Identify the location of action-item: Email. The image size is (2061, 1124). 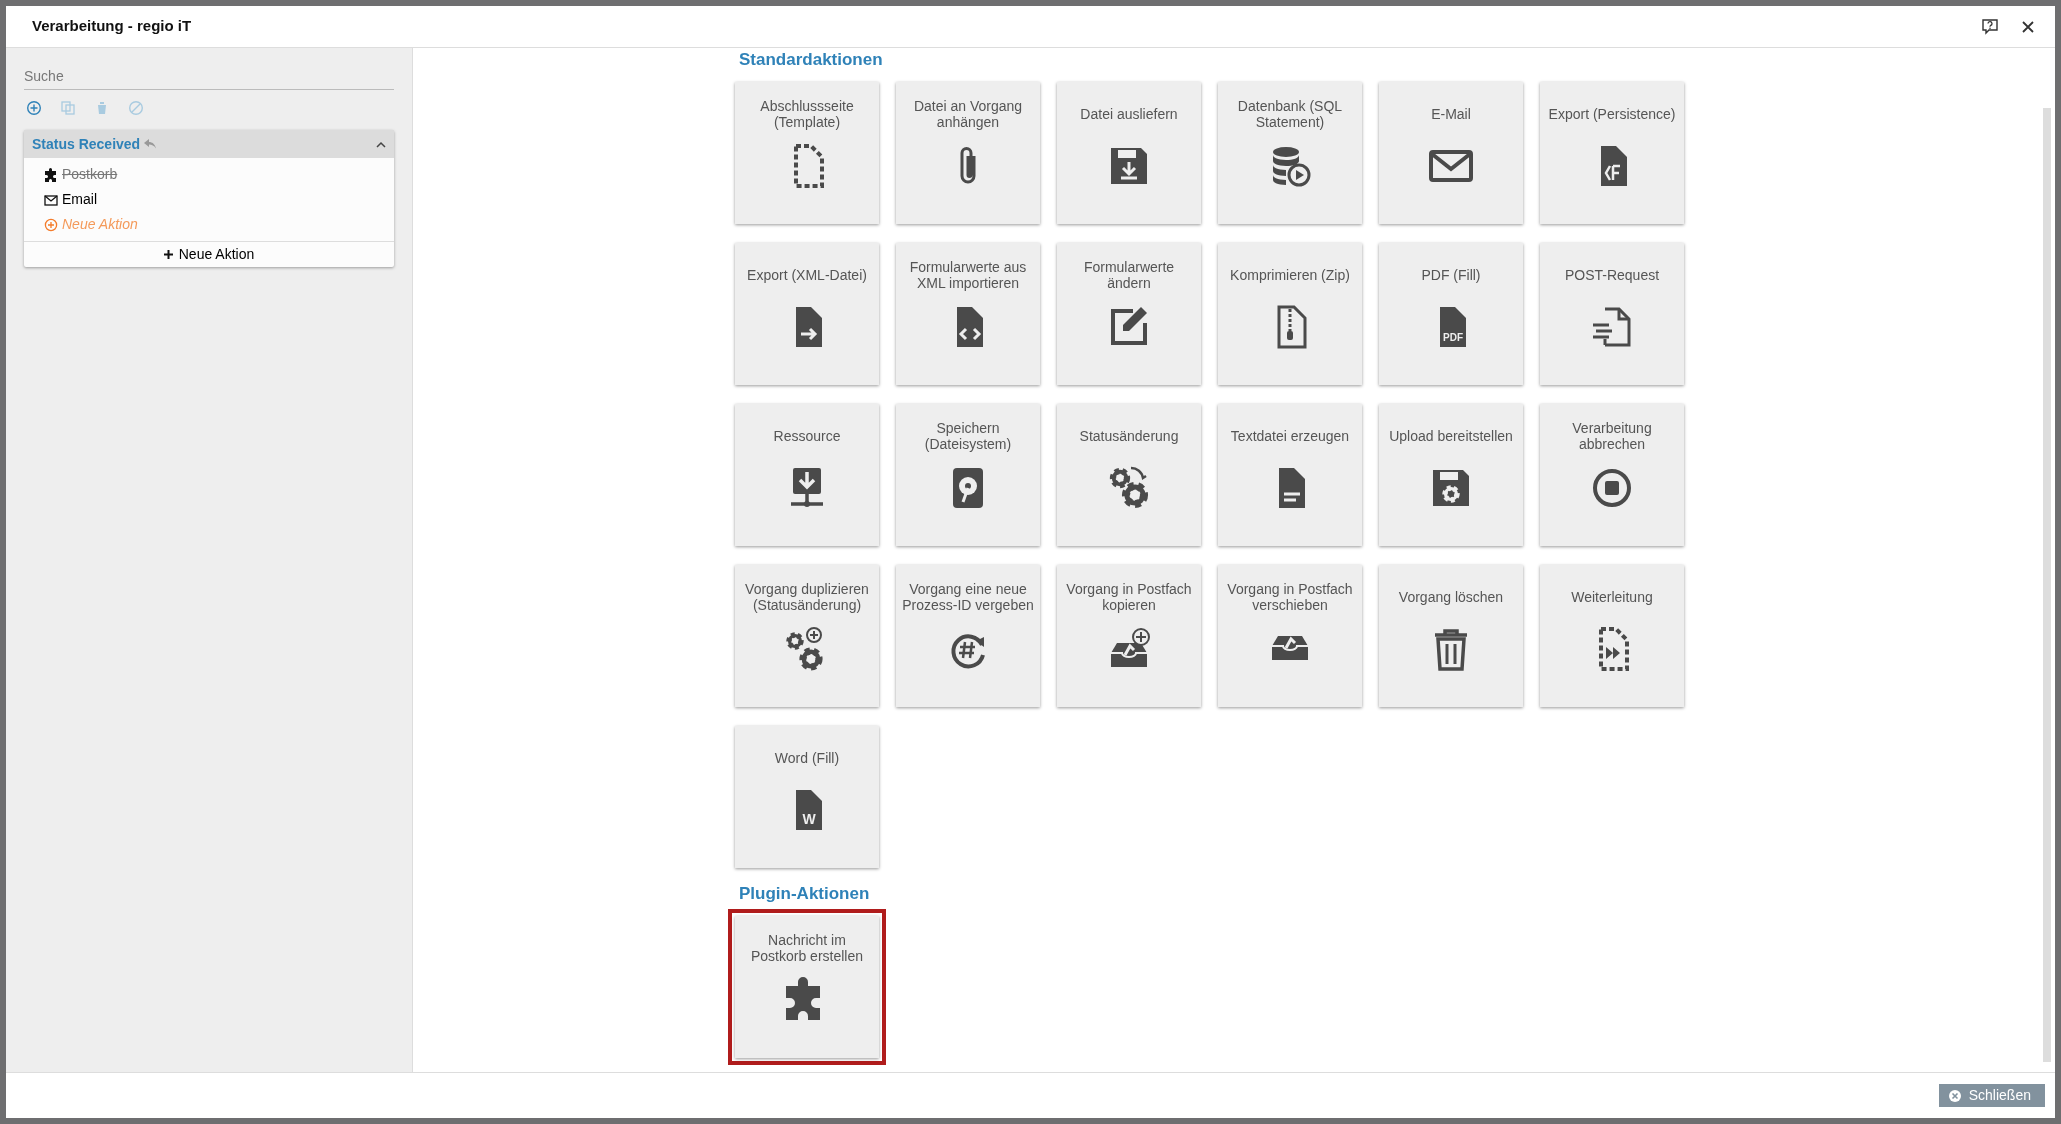
(70, 199).